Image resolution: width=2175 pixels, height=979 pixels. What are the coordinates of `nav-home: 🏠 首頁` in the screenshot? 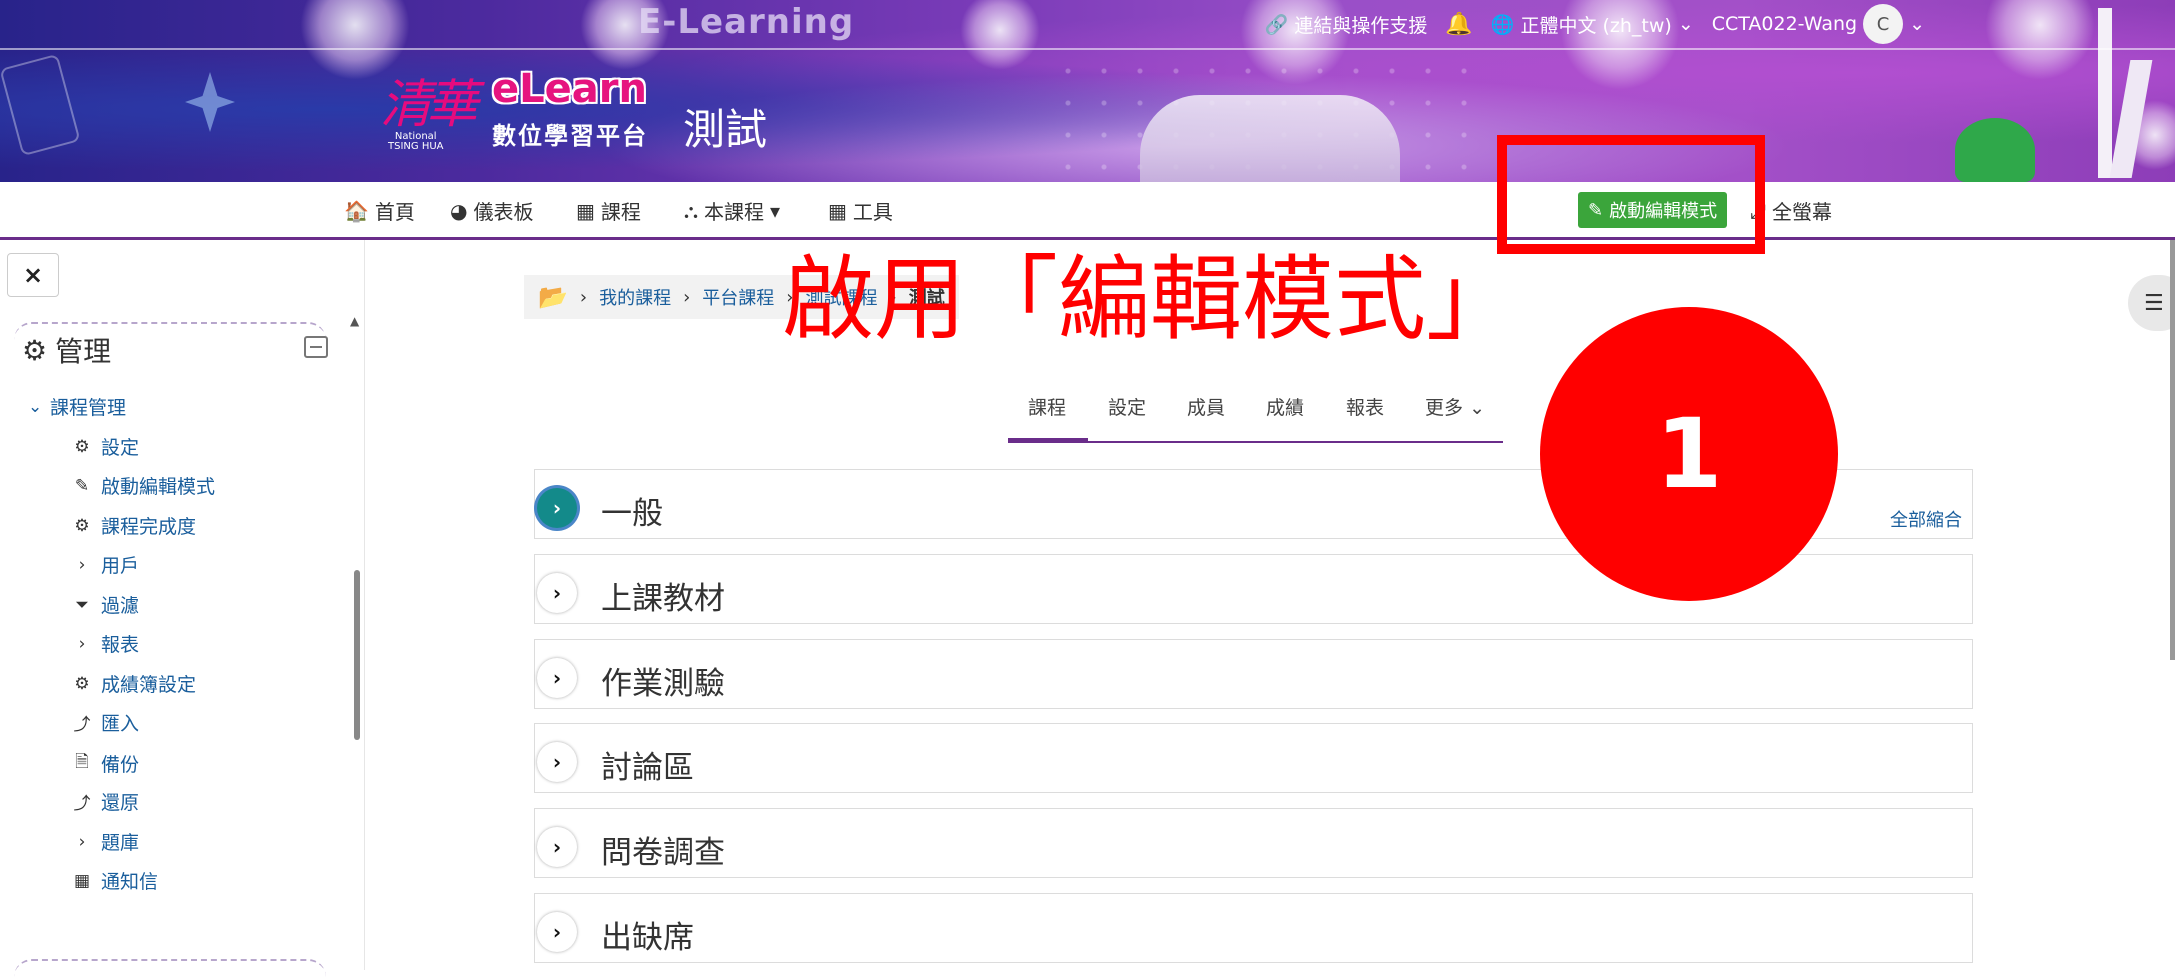 It's located at (379, 210).